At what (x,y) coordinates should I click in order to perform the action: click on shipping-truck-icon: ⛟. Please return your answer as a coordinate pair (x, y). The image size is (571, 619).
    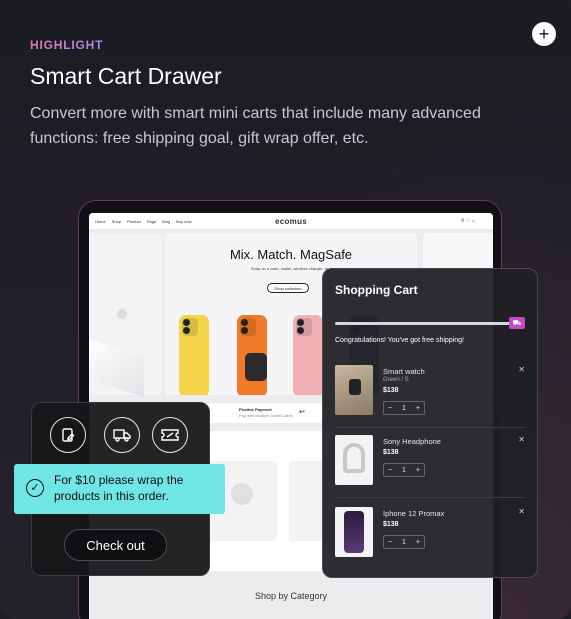
    Looking at the image, I should click on (517, 323).